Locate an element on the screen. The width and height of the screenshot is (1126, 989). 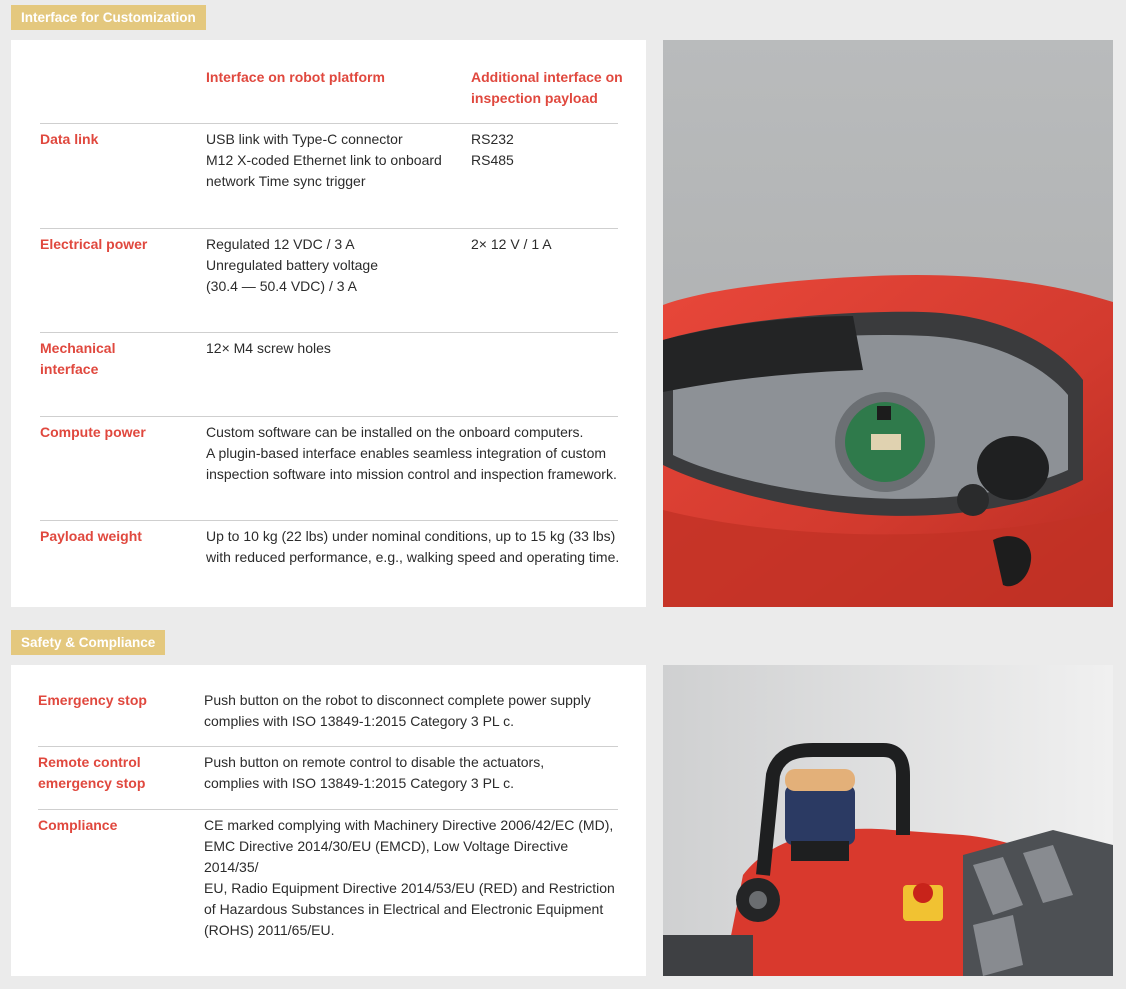
row-label-data-link: Data link is located at coordinates (69, 139).